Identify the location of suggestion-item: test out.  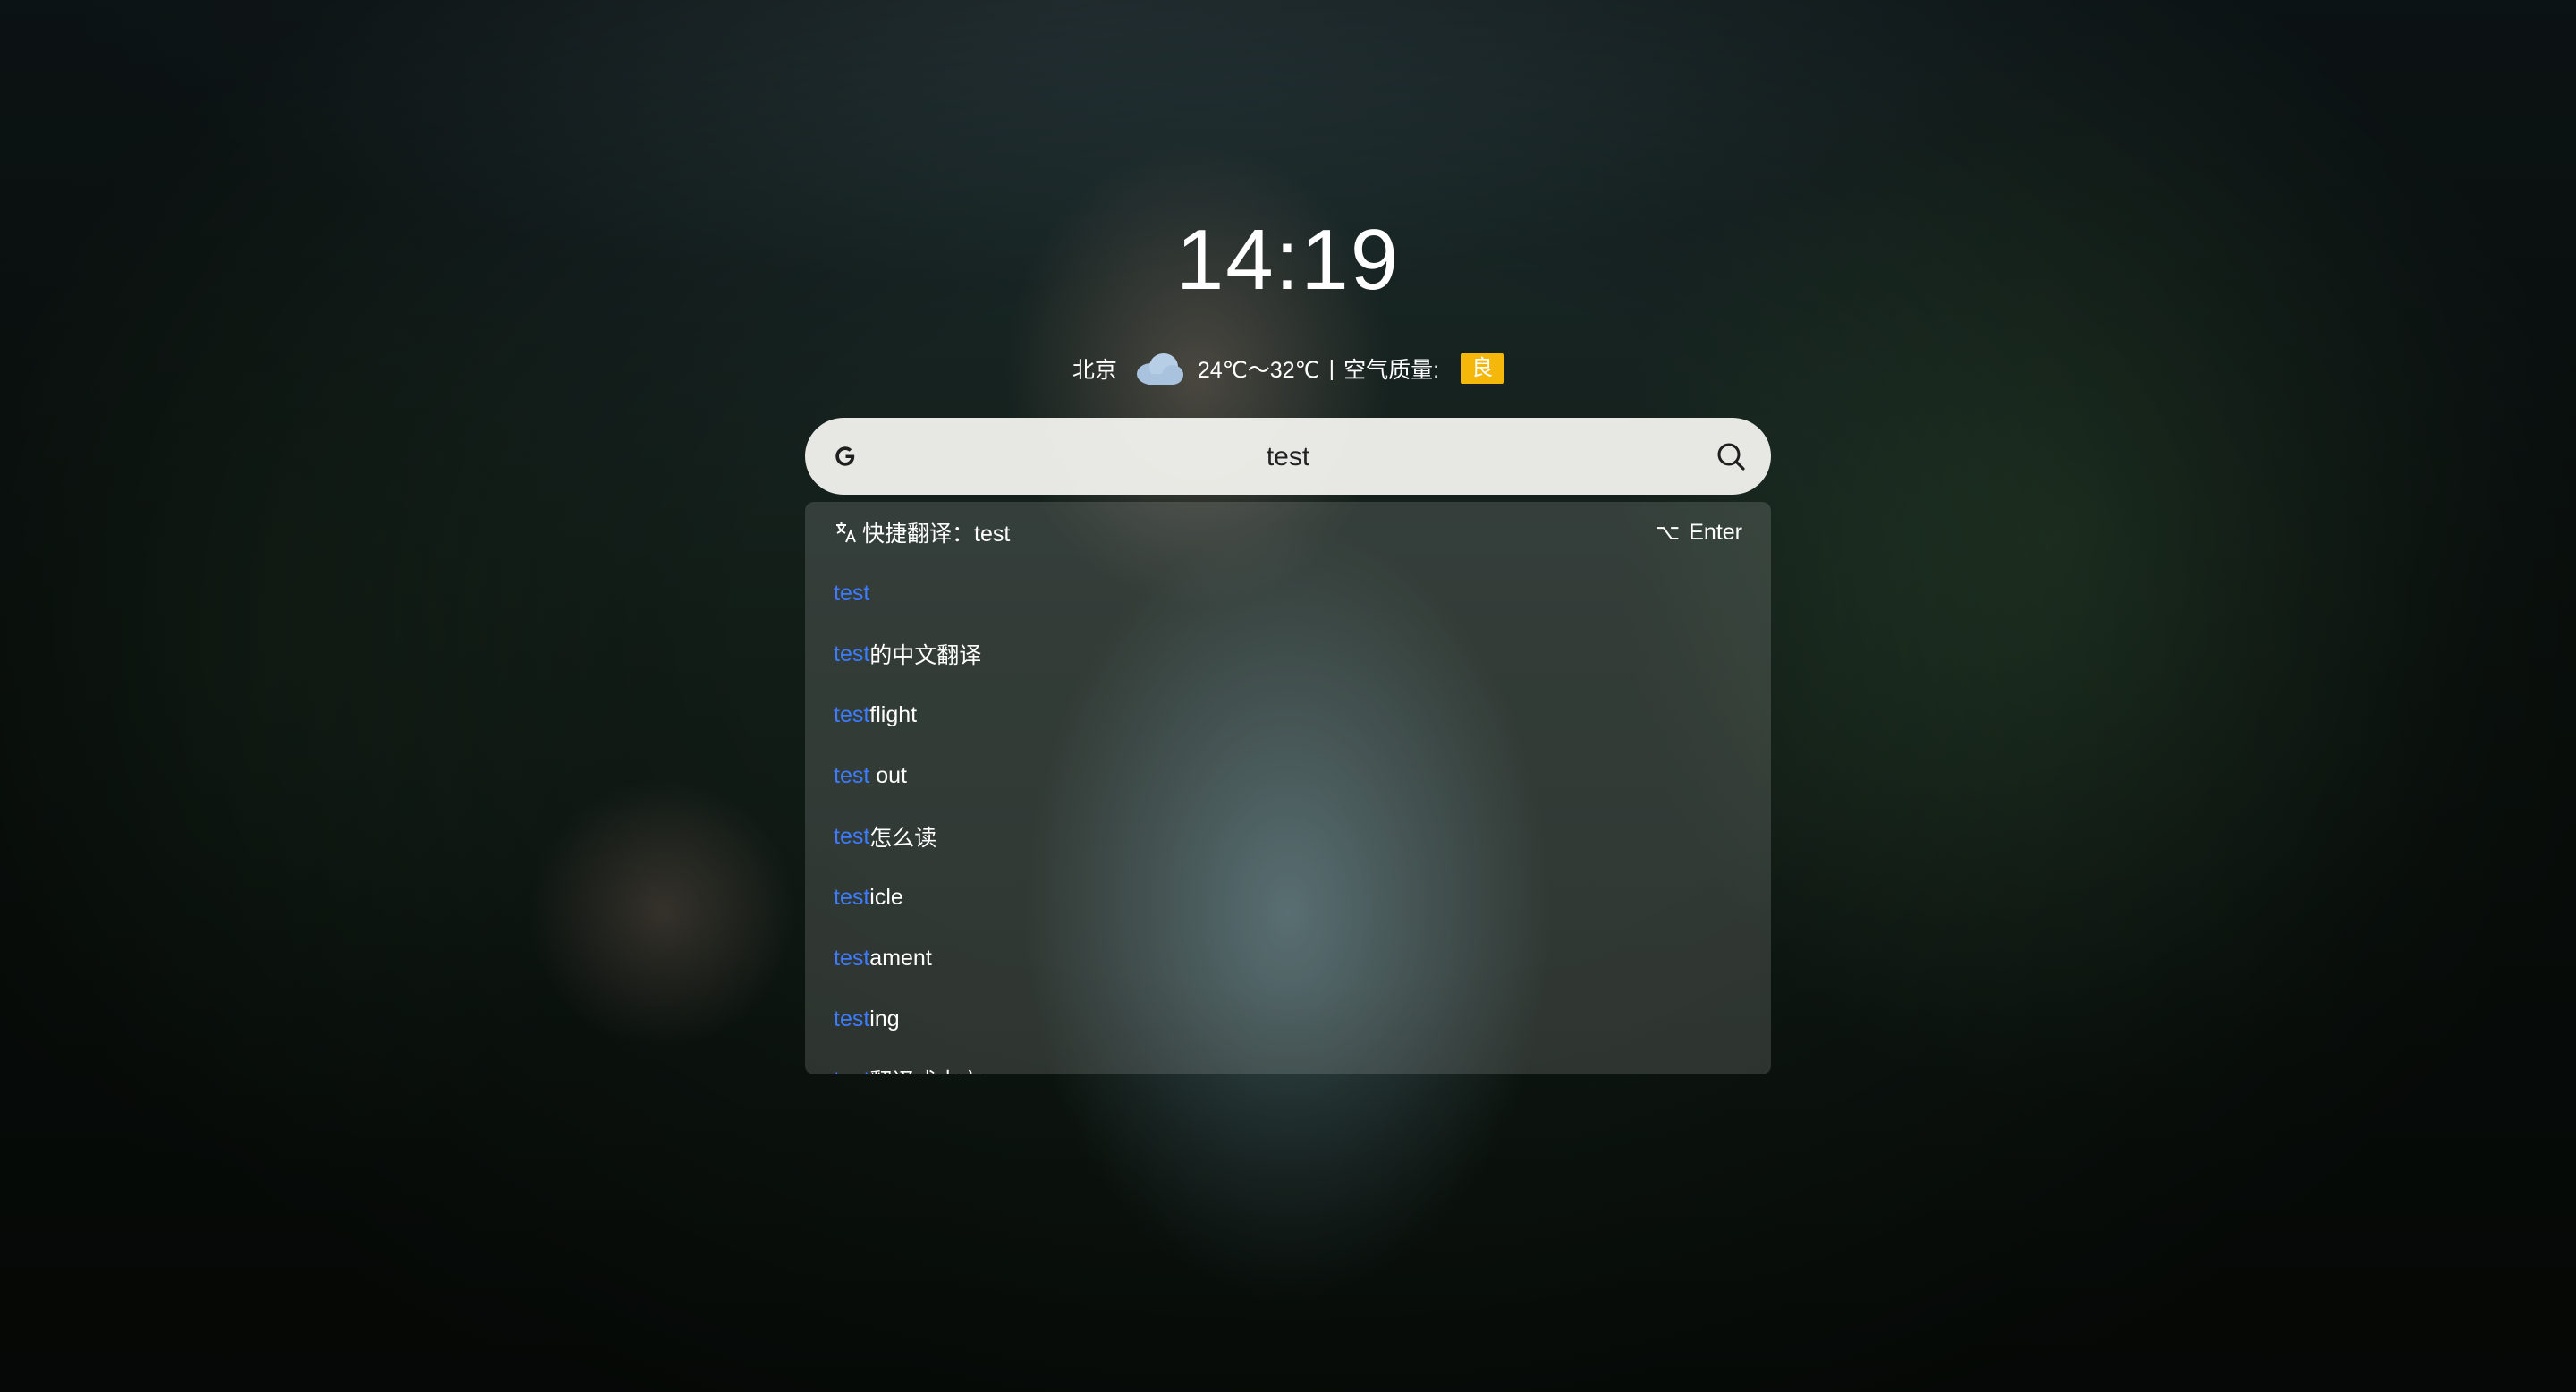
(1288, 775).